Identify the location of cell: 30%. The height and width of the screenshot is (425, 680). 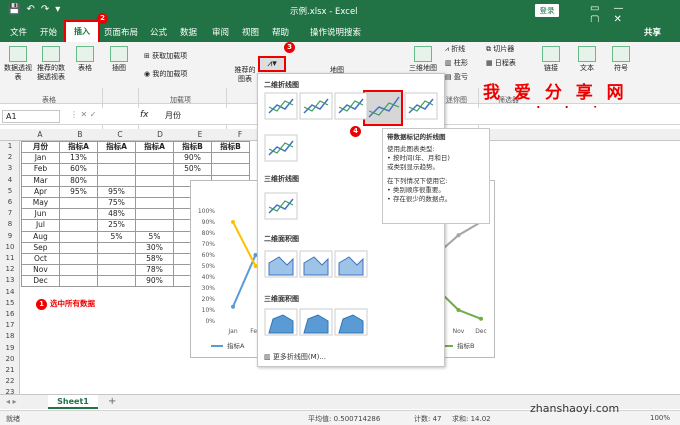
(154, 247).